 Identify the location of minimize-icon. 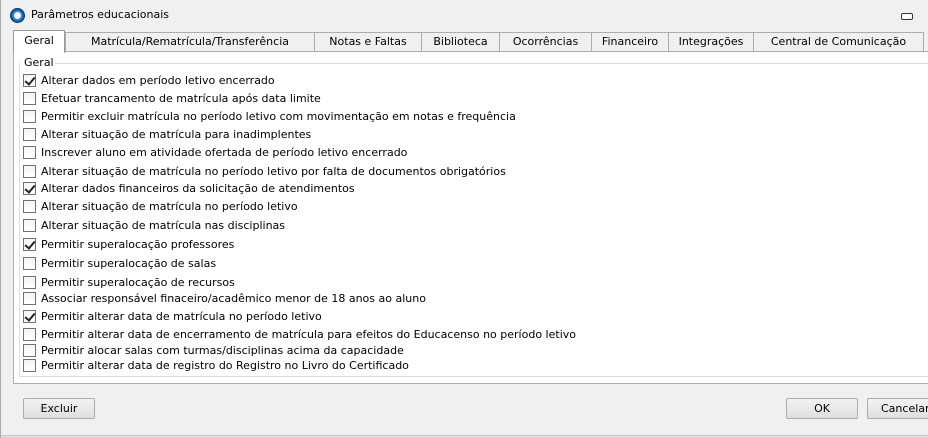
(907, 16).